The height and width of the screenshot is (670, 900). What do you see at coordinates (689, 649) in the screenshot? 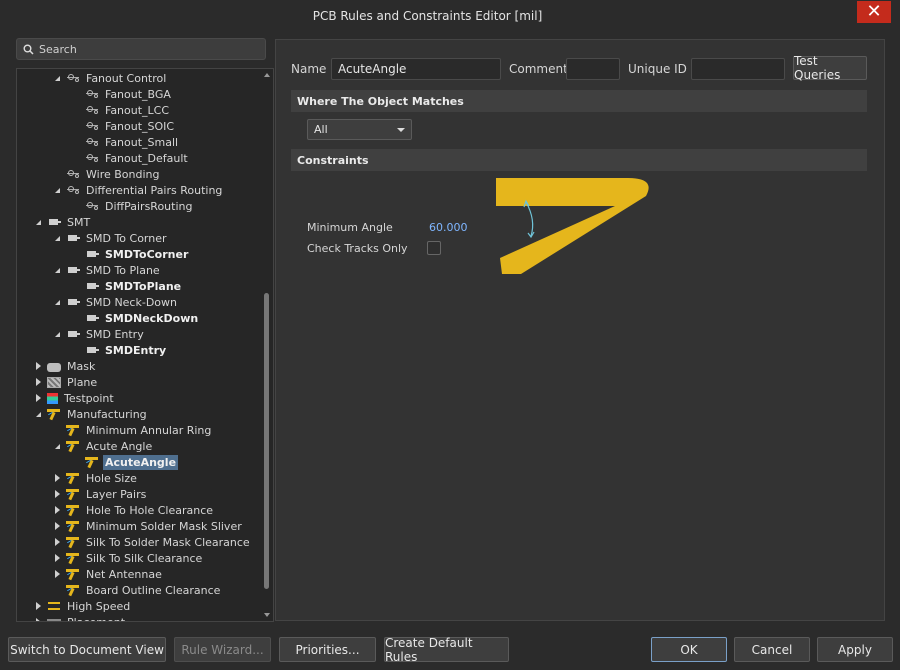
I see `ok-button: OK` at bounding box center [689, 649].